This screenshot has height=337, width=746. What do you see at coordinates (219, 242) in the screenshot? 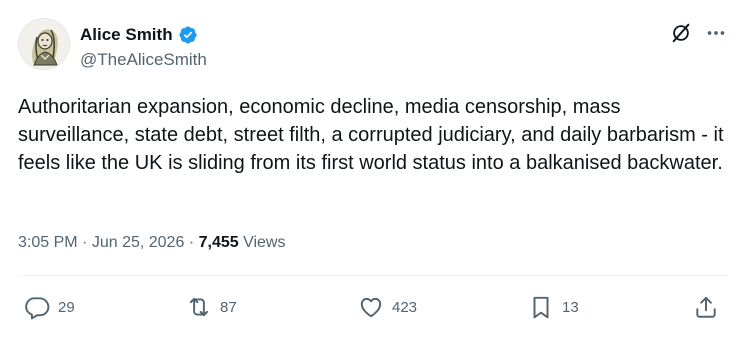
I see `views-count: 7,455` at bounding box center [219, 242].